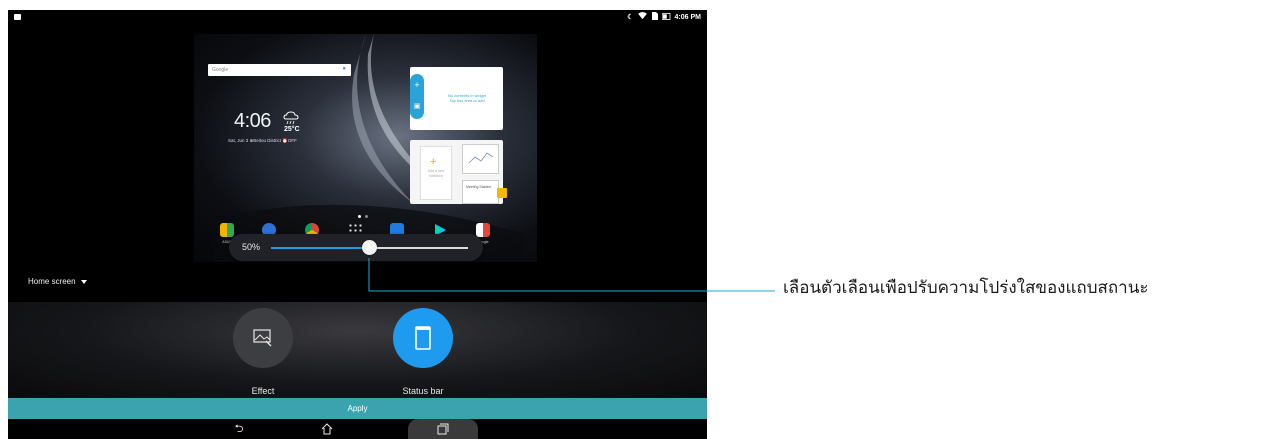 This screenshot has height=439, width=1288. I want to click on transparency-slider-thumb, so click(369, 247).